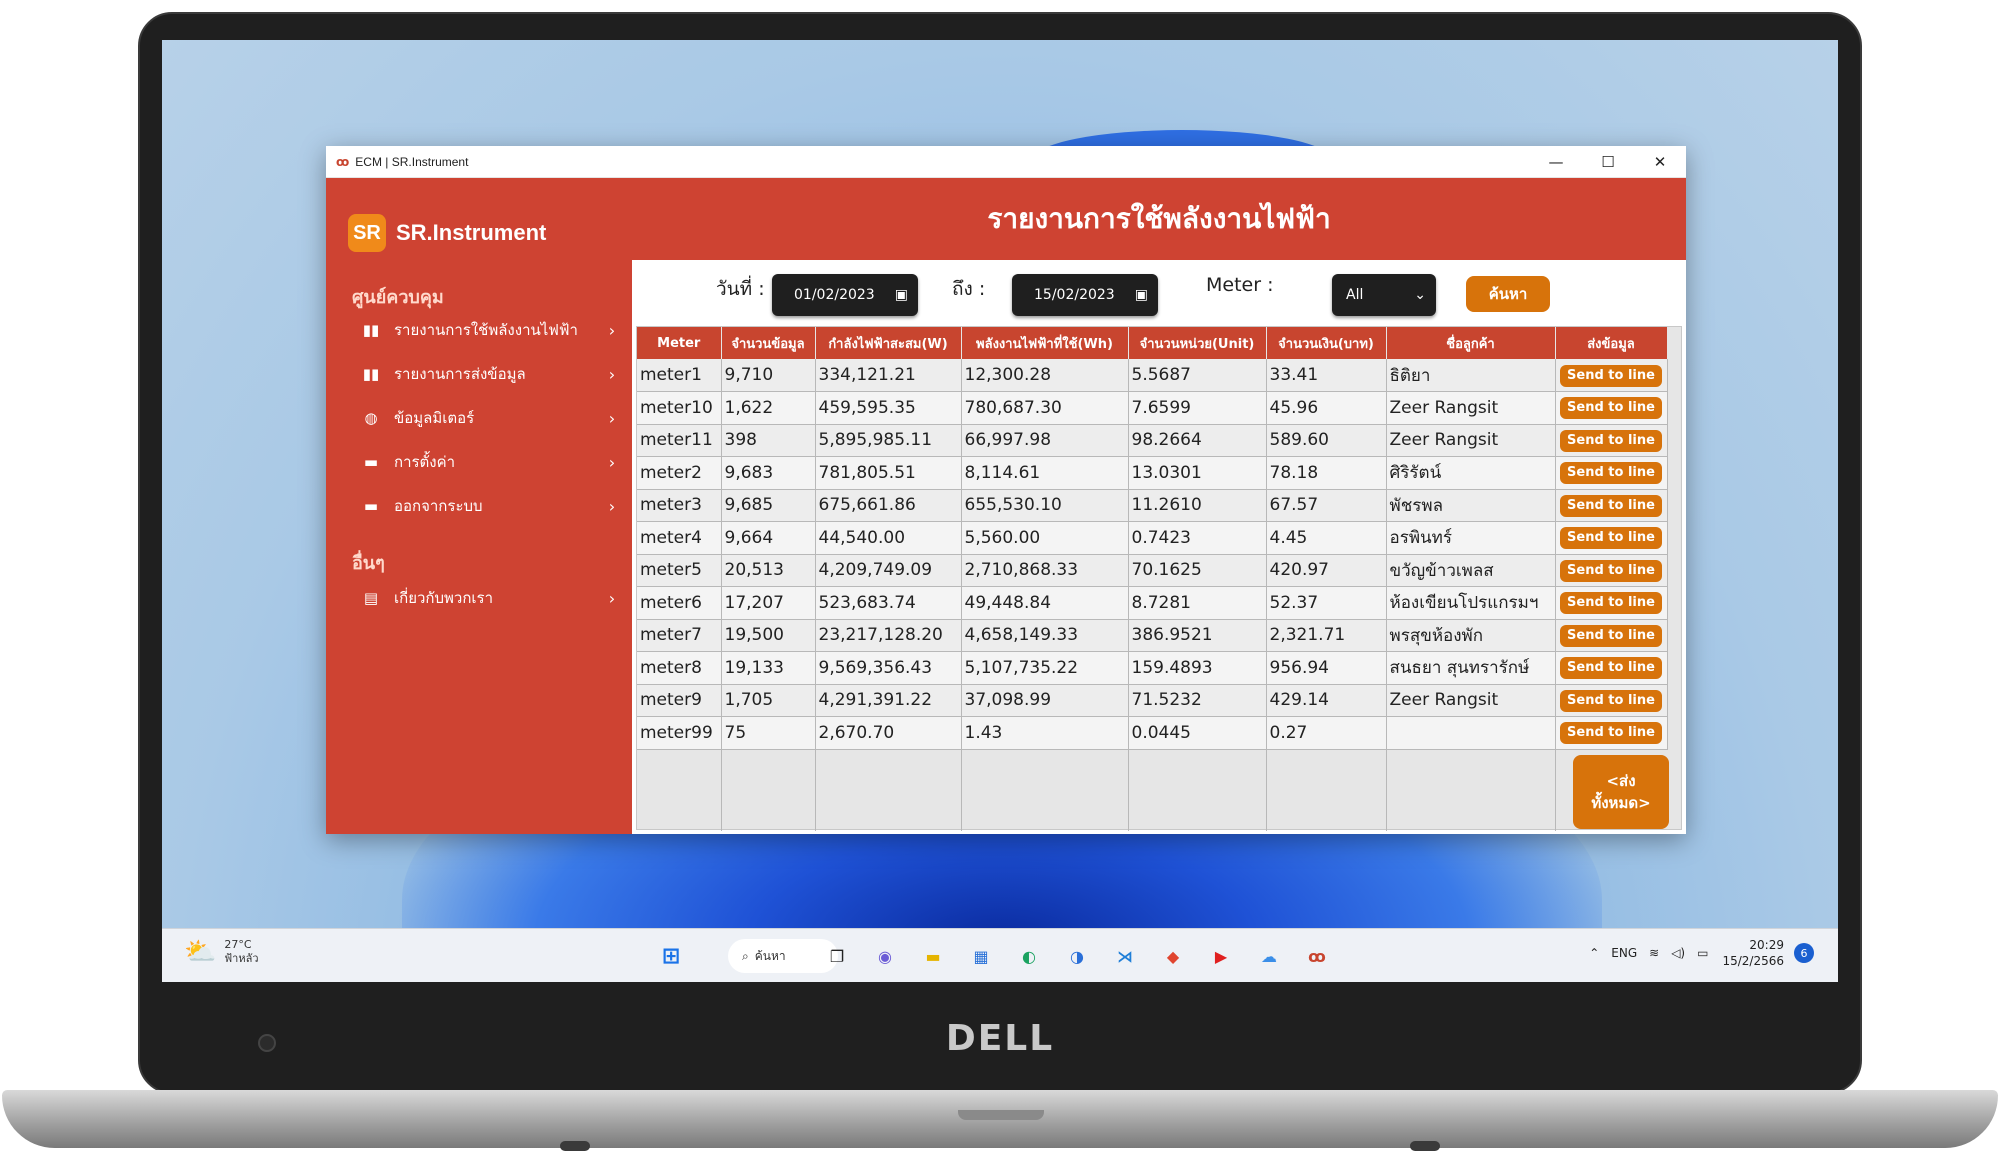 Image resolution: width=2000 pixels, height=1167 pixels. What do you see at coordinates (1173, 956) in the screenshot?
I see `figma-icon: ◆` at bounding box center [1173, 956].